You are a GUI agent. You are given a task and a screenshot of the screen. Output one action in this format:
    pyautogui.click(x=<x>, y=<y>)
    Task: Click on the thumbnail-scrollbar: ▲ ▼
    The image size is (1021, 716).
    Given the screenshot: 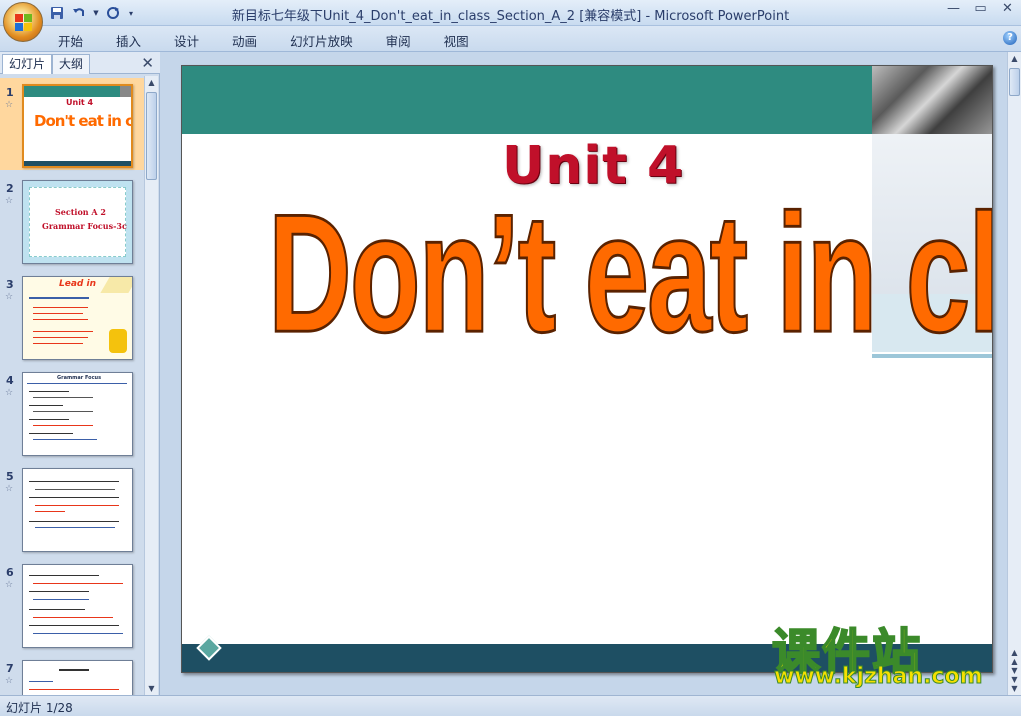 What is the action you would take?
    pyautogui.click(x=151, y=385)
    